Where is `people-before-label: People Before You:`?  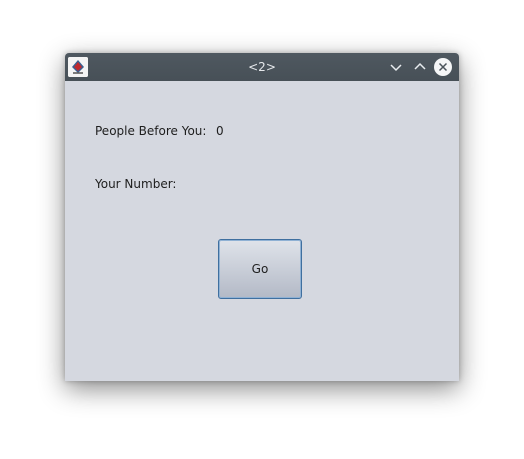
people-before-label: People Before You: is located at coordinates (151, 131).